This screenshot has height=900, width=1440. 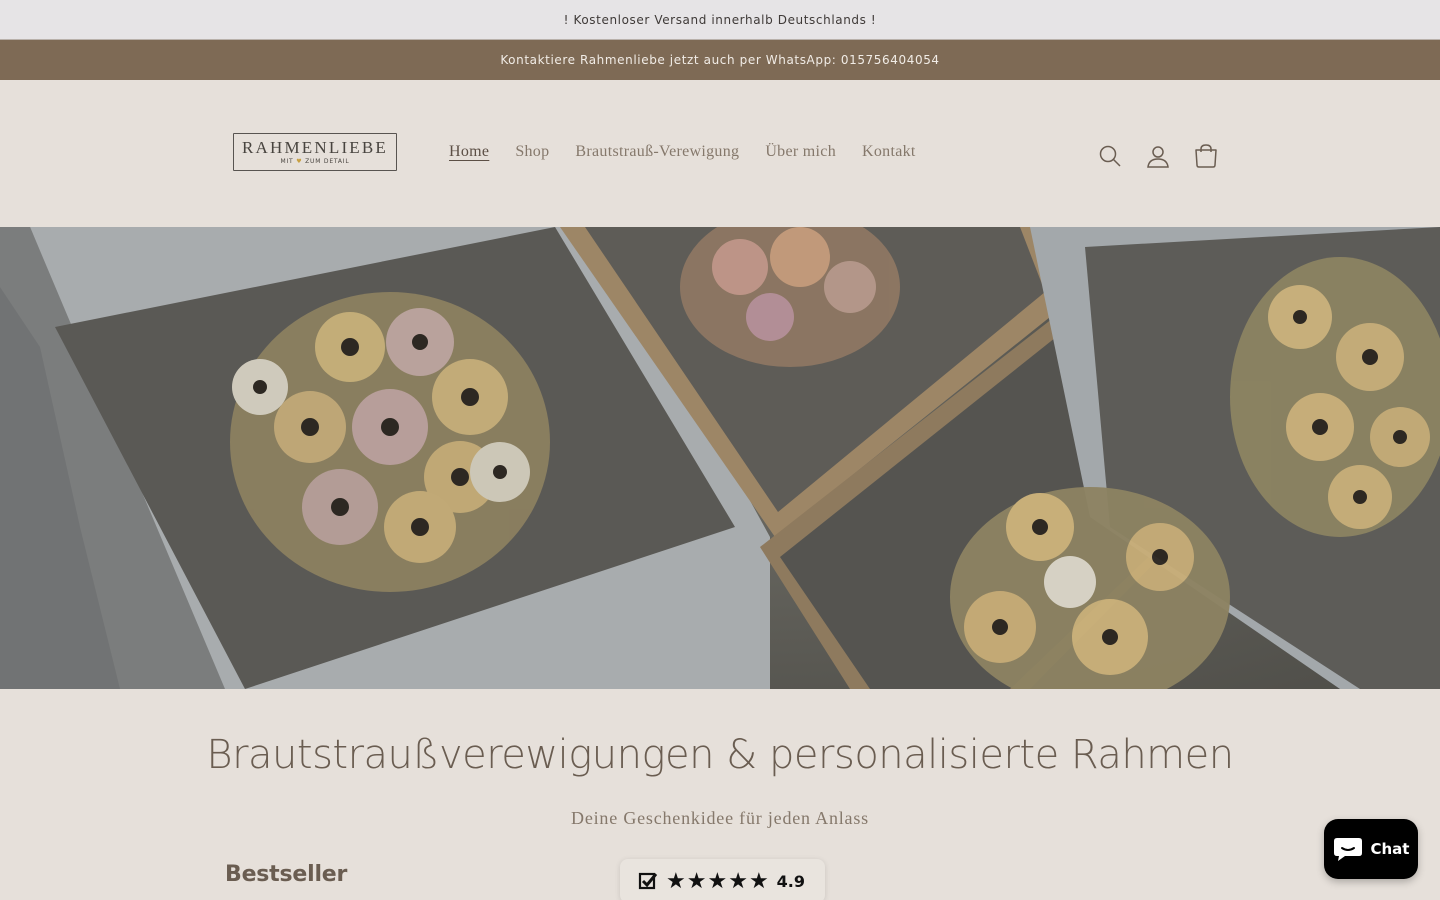 I want to click on site-logo: RAHMENLIEBE MIT ♥ ZUM DETAIL, so click(x=315, y=152).